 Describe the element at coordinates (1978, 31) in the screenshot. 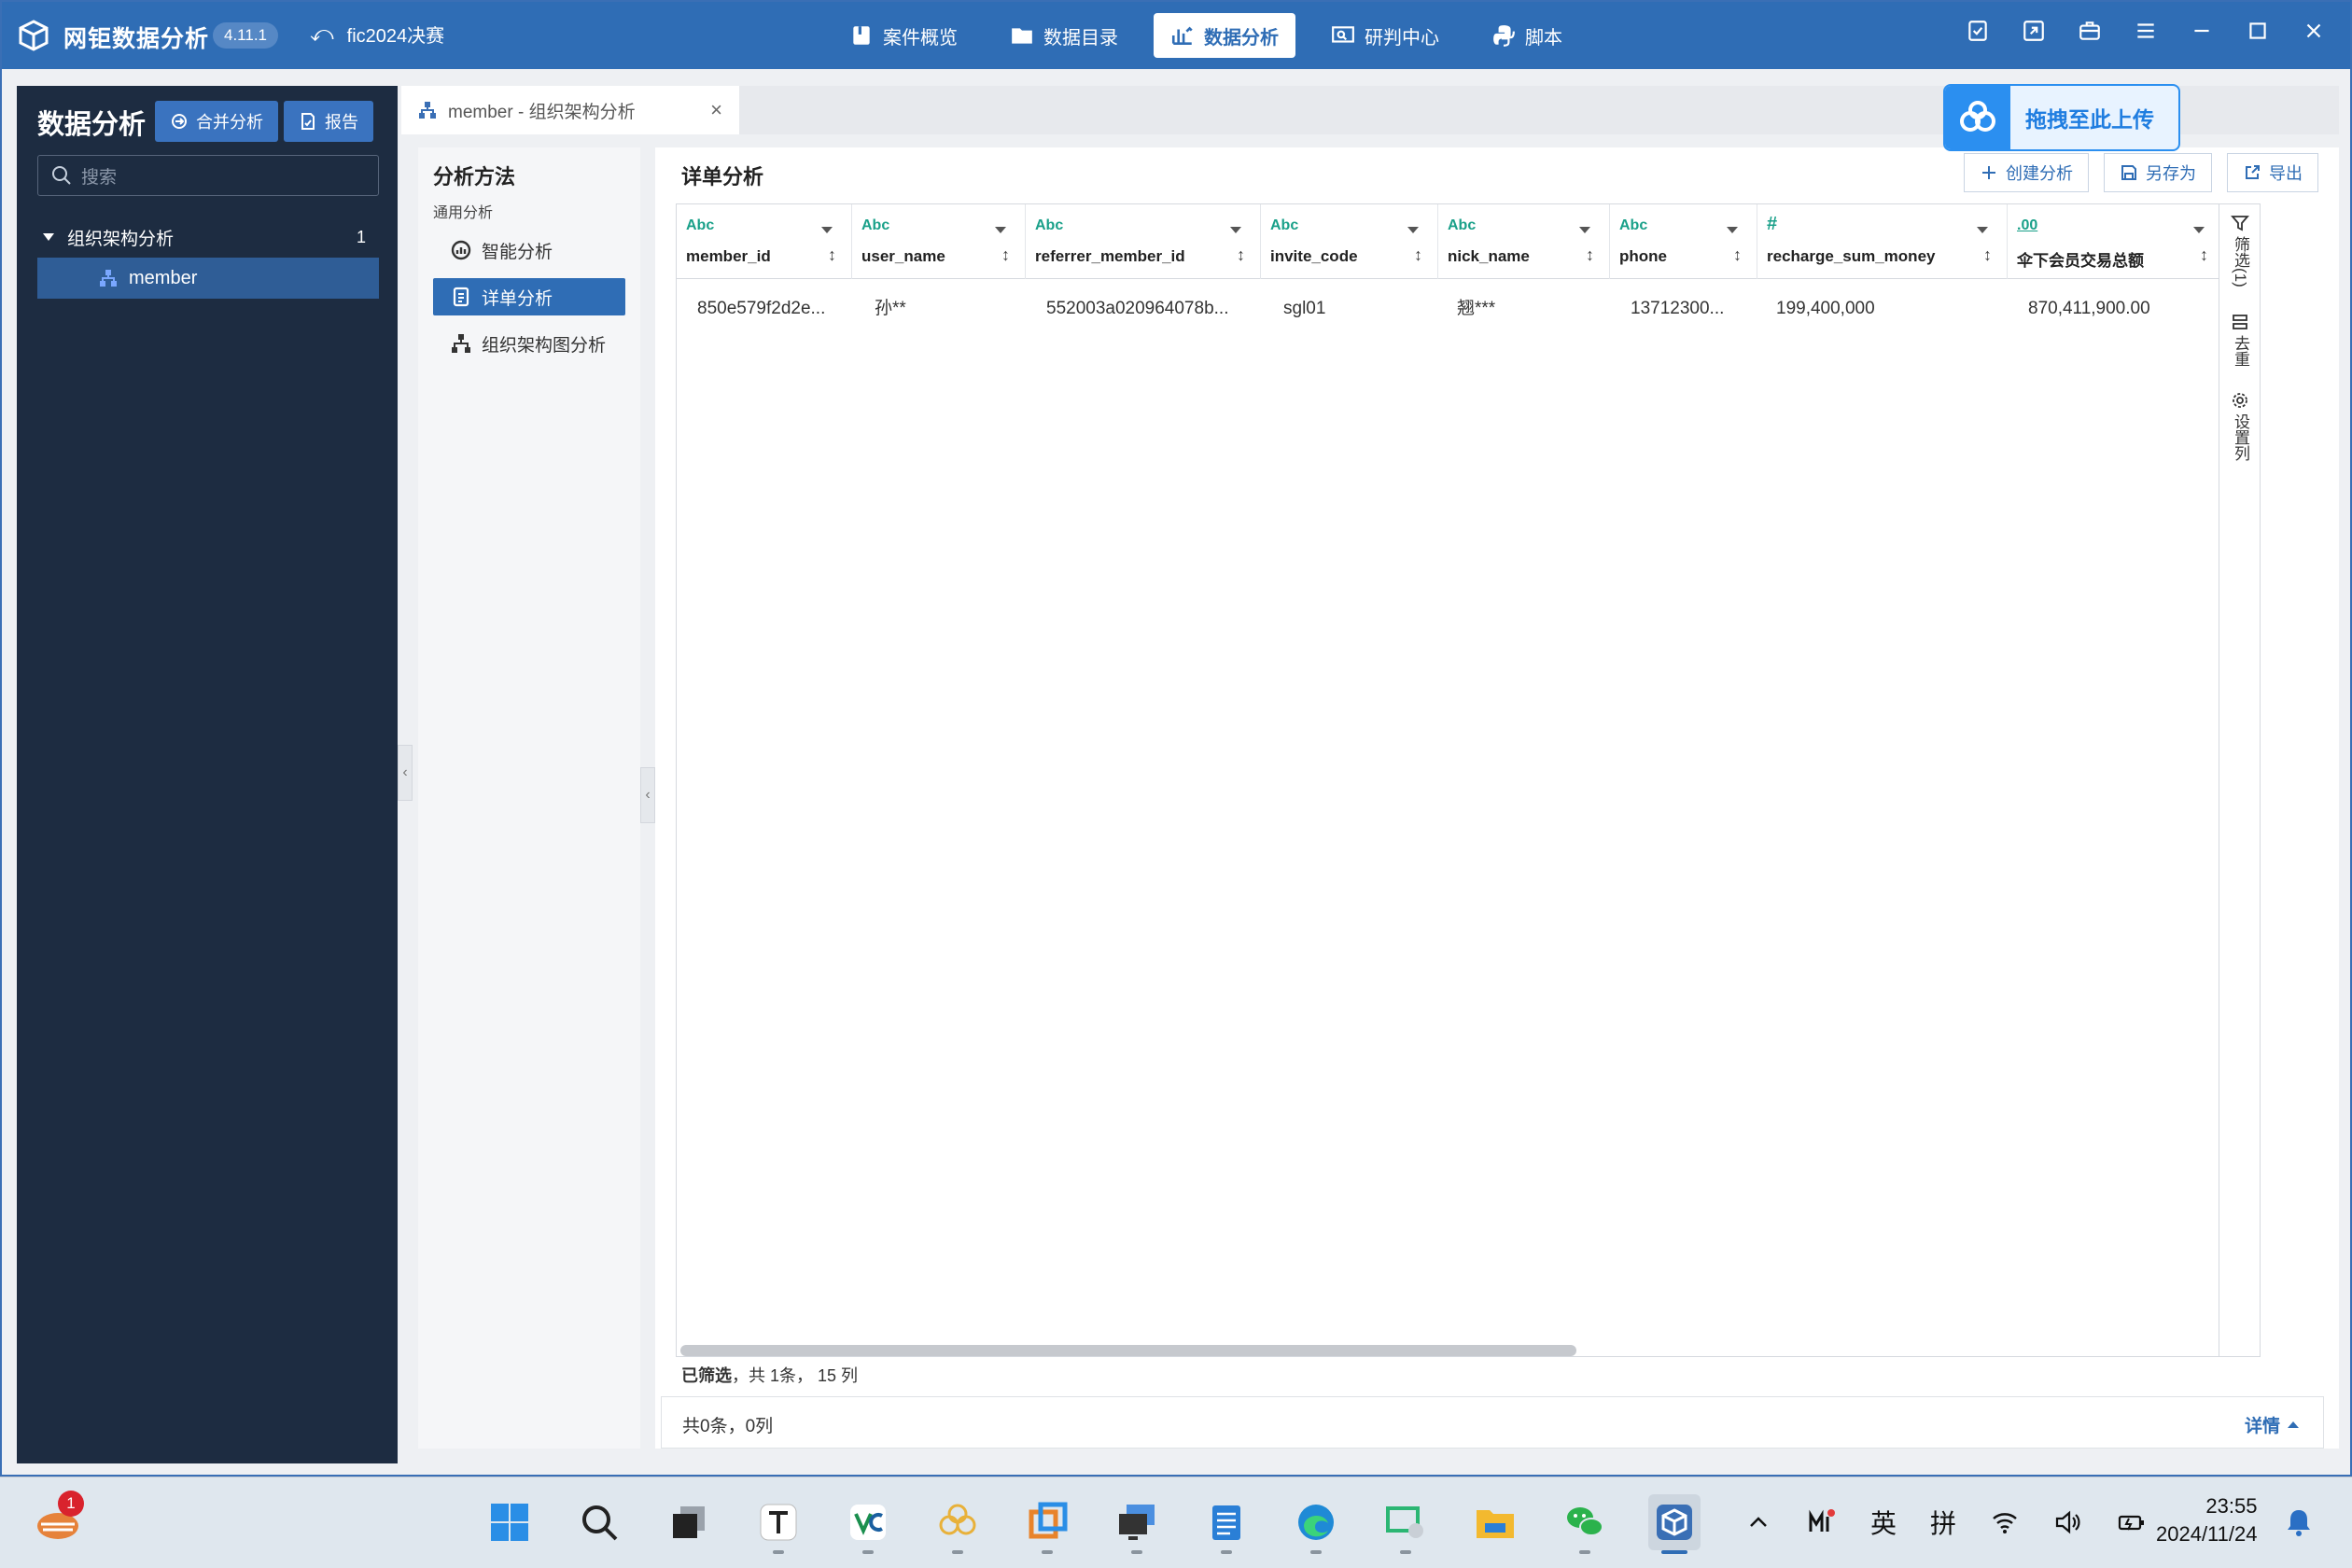

I see `task-check-icon` at that location.